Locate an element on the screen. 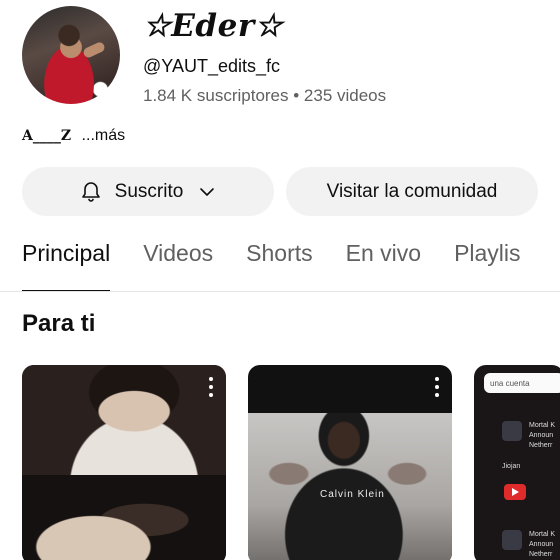 This screenshot has width=560, height=560. thumbnail is located at coordinates (350, 486).